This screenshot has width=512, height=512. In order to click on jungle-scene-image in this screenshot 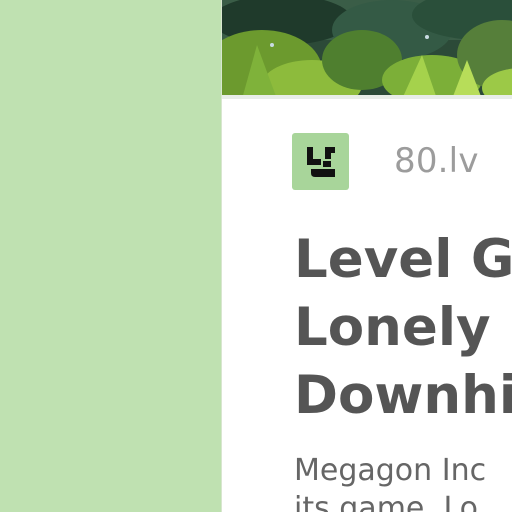, I will do `click(367, 49)`.